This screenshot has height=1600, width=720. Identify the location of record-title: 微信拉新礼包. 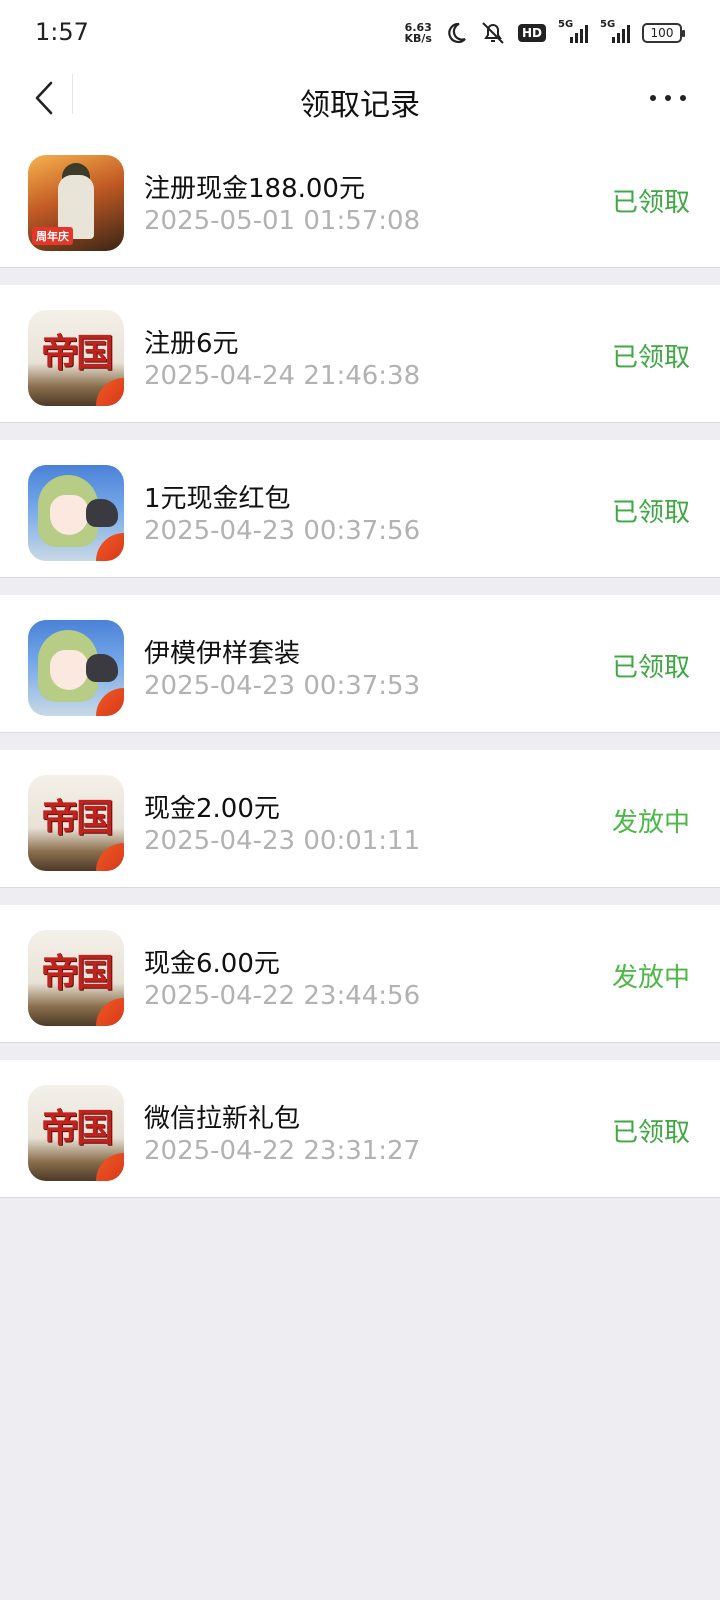
(222, 1119).